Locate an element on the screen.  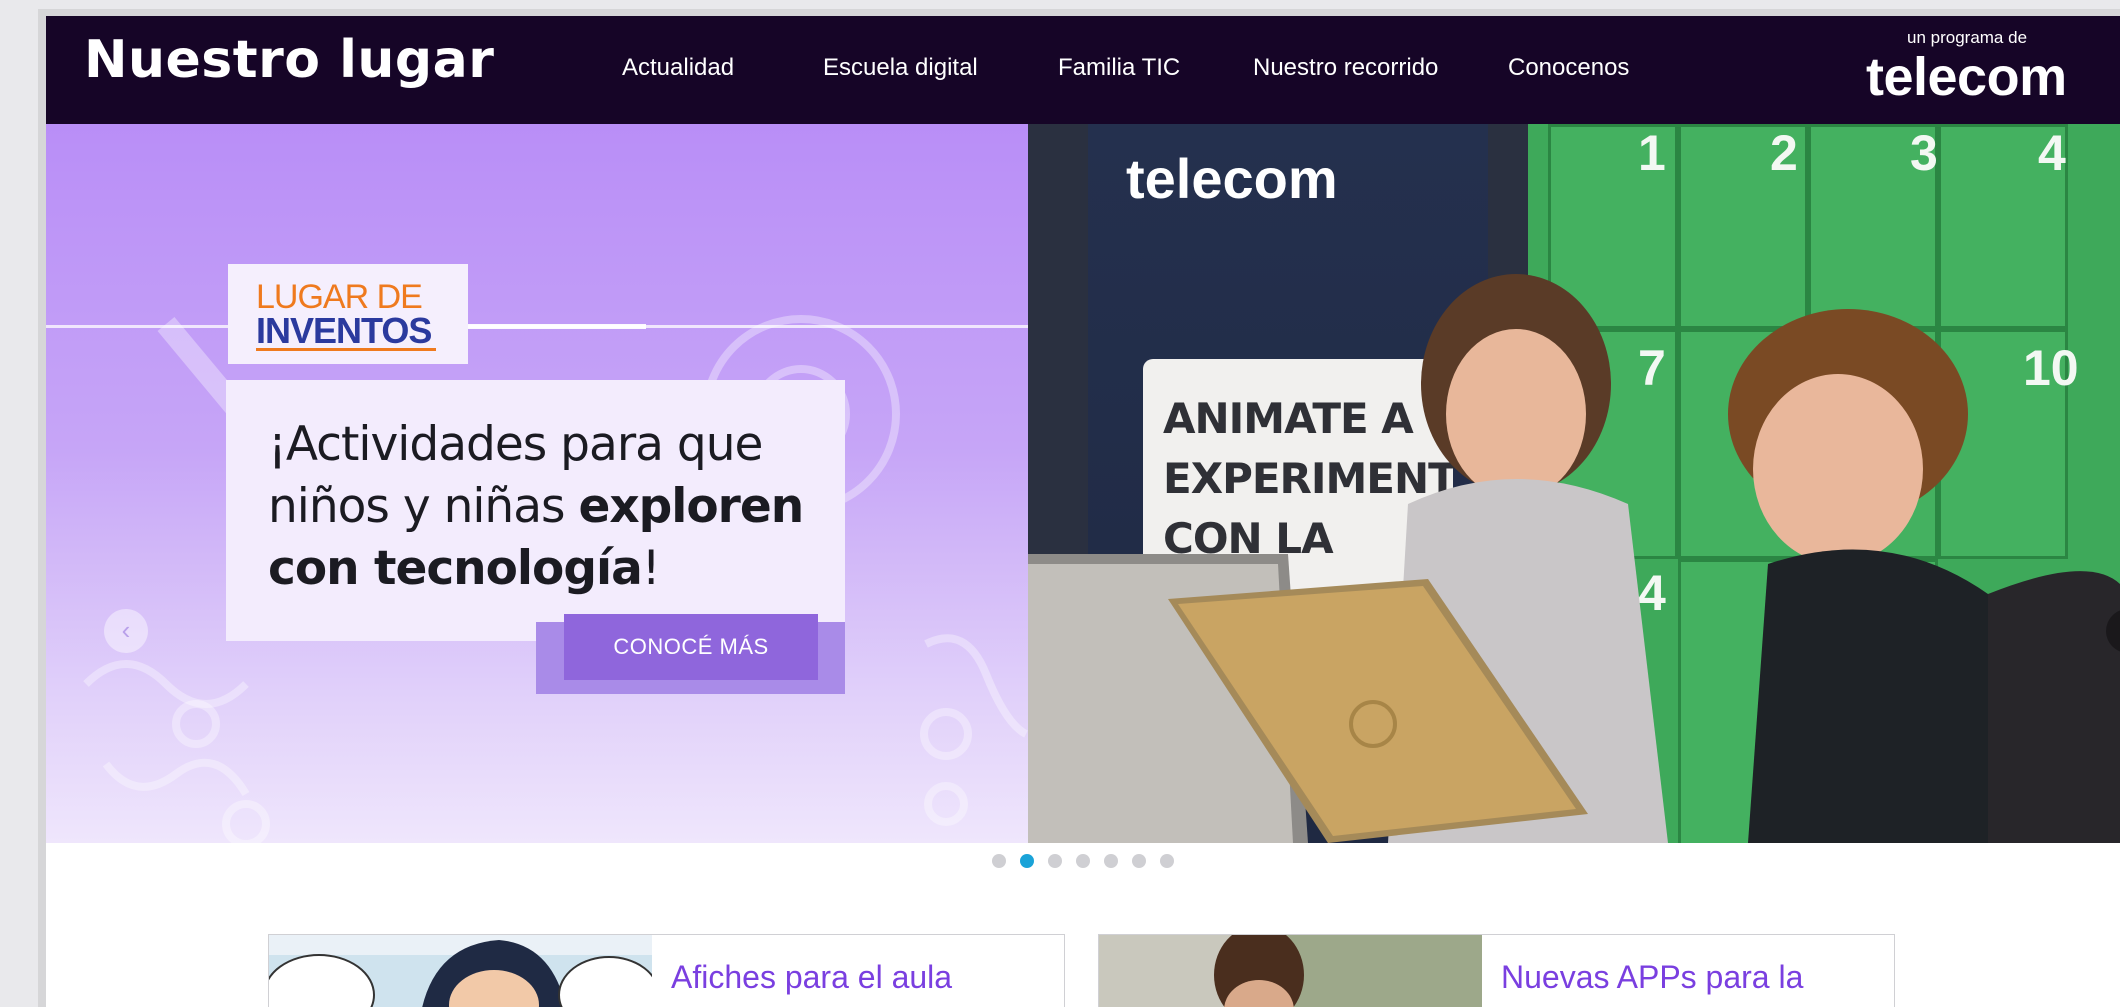
article-card: Afiches para el aula is located at coordinates (666, 970).